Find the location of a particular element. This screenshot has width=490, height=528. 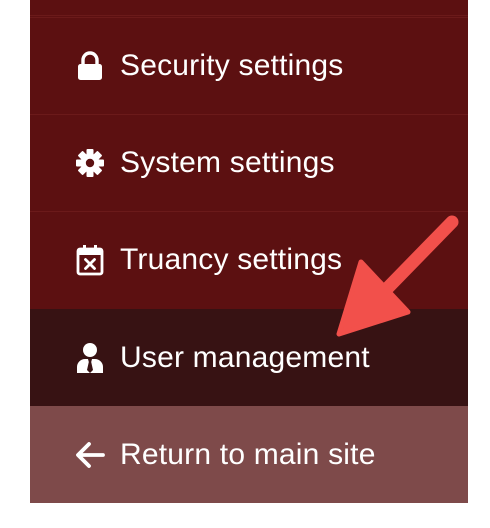

gear-icon is located at coordinates (90, 163).